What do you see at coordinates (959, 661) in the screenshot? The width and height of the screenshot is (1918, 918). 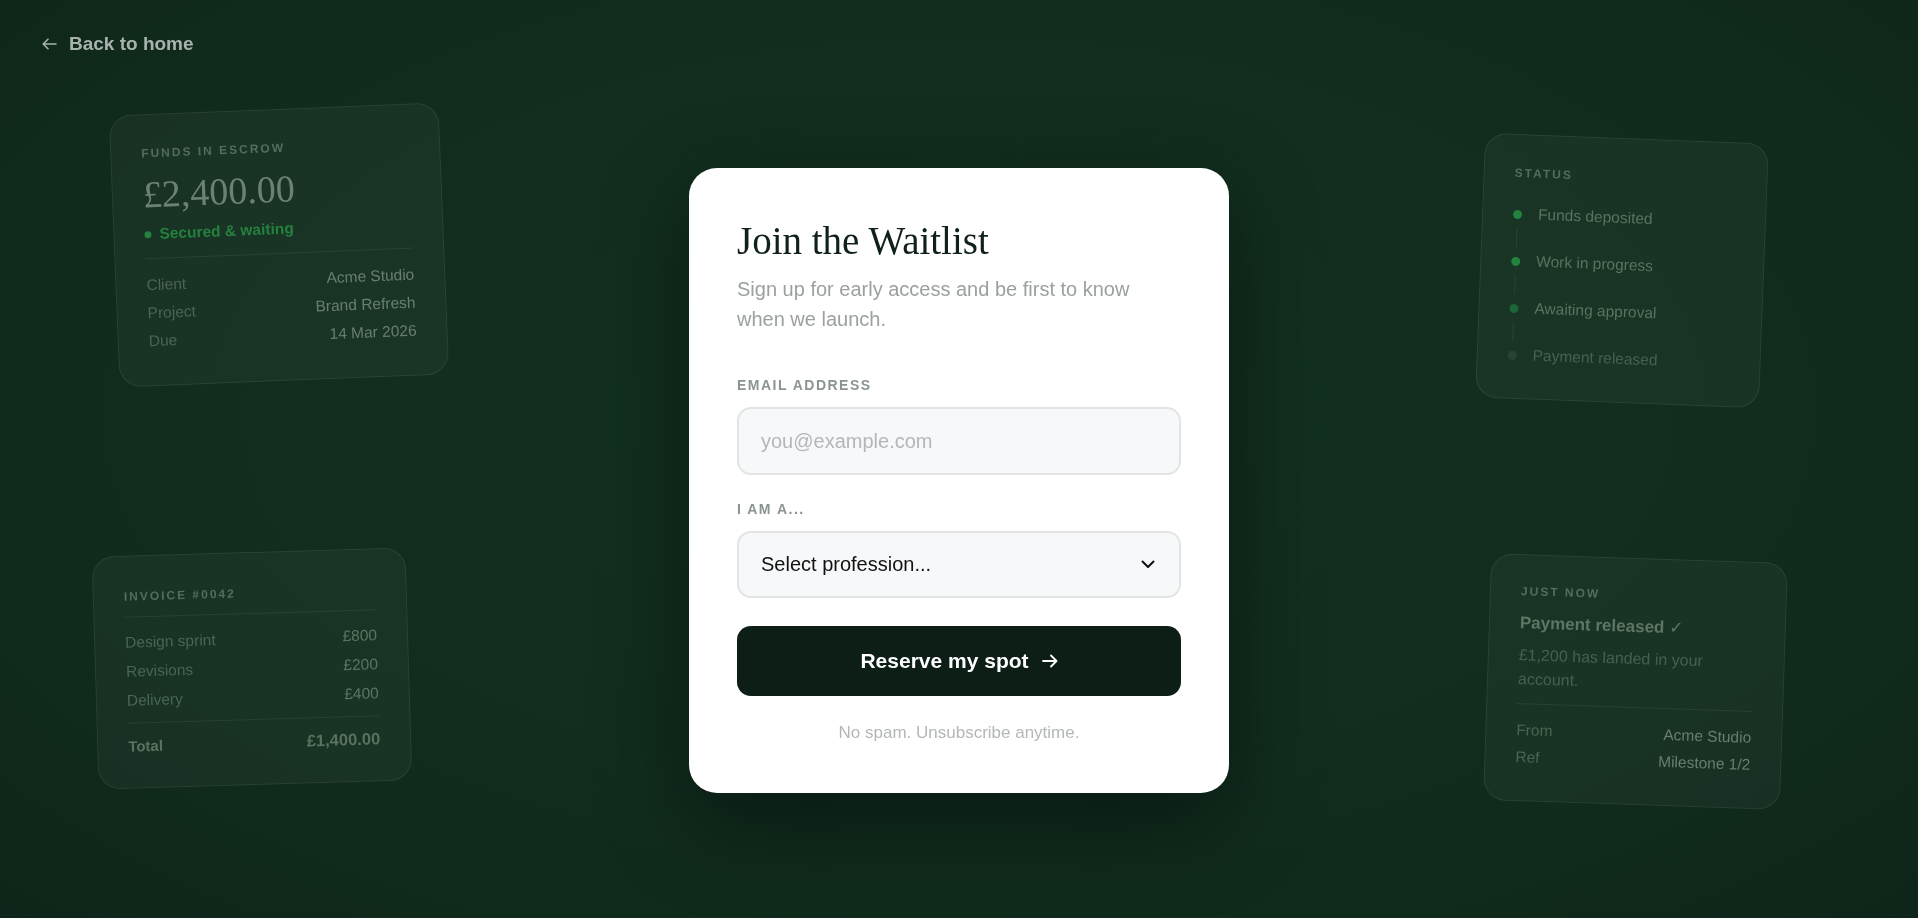 I see `reserve-button: Reserve my spot` at bounding box center [959, 661].